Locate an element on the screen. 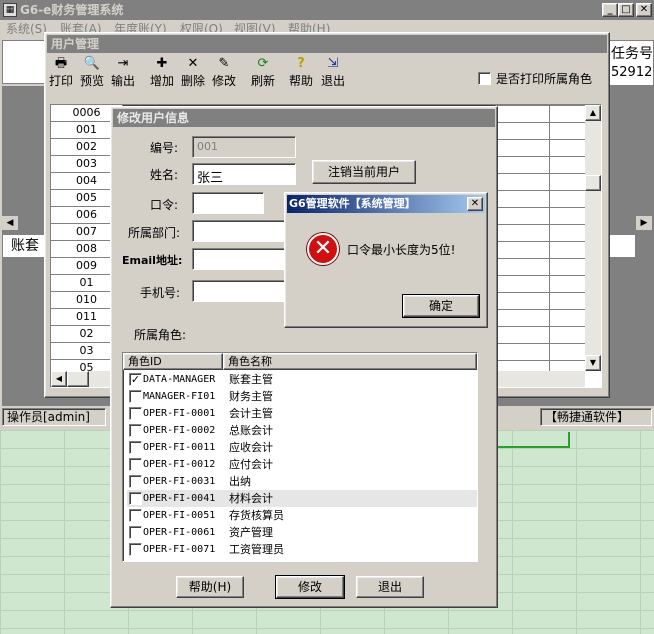  preview-button: 🔍 预览 is located at coordinates (92, 73).